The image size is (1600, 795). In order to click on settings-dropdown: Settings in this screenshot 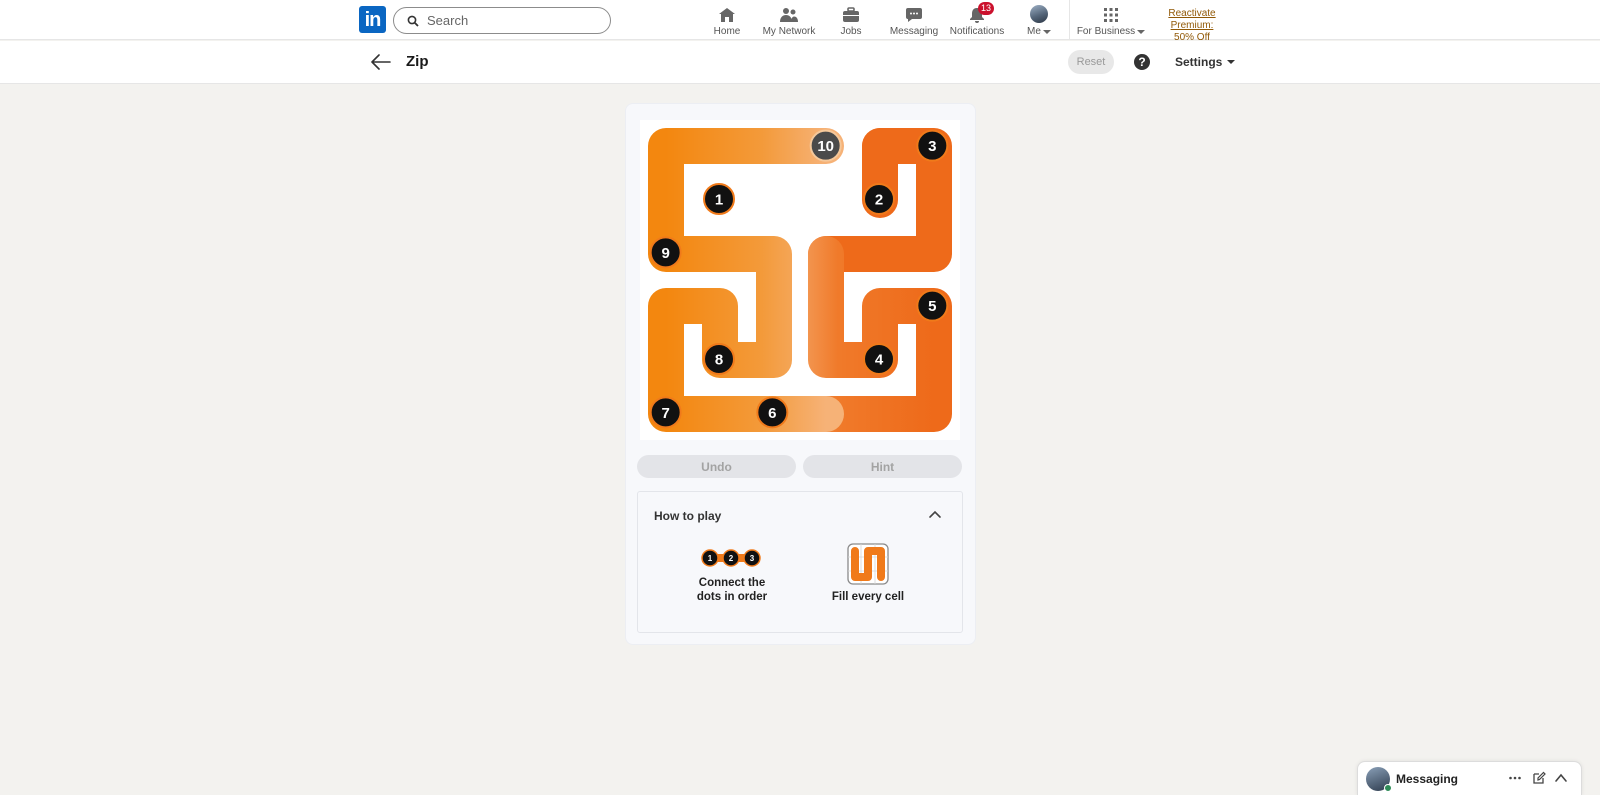, I will do `click(1205, 62)`.